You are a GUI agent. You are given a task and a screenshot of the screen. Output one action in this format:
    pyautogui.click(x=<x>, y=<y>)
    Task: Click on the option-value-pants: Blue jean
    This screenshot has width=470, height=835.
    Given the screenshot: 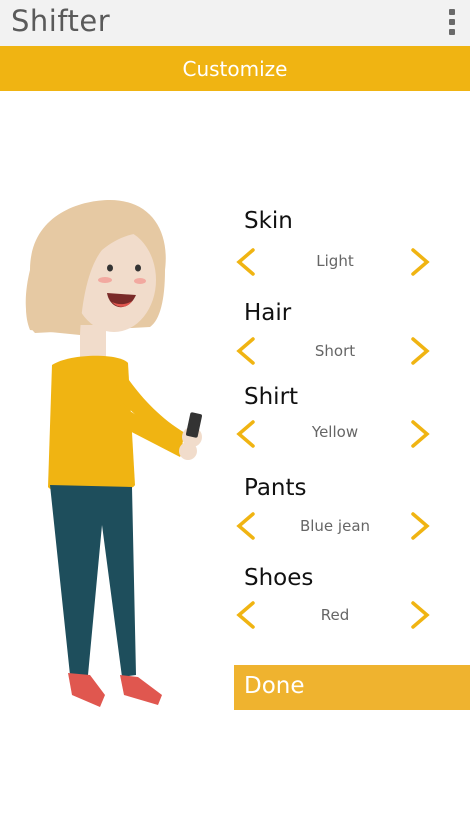 What is the action you would take?
    pyautogui.click(x=335, y=526)
    